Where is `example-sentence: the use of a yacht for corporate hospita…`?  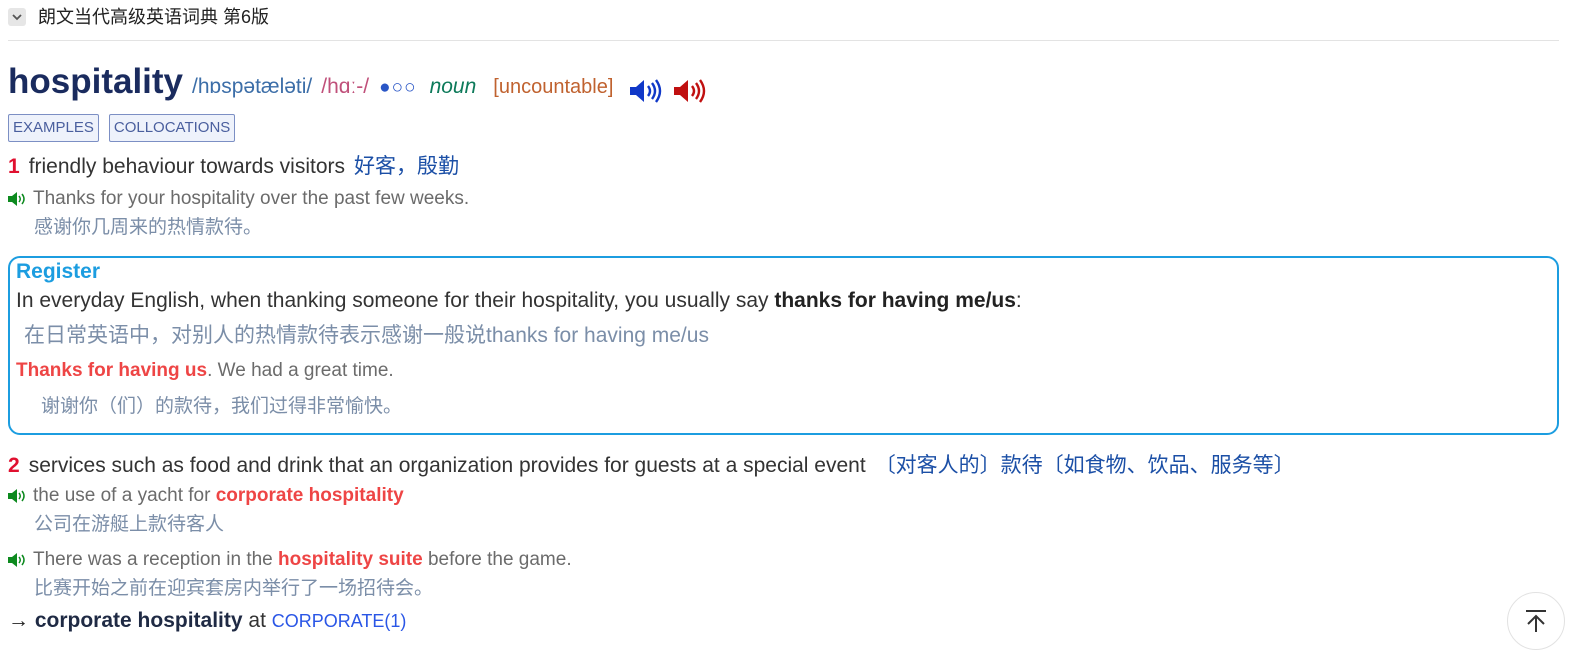
example-sentence: the use of a yacht for corporate hospita… is located at coordinates (783, 496).